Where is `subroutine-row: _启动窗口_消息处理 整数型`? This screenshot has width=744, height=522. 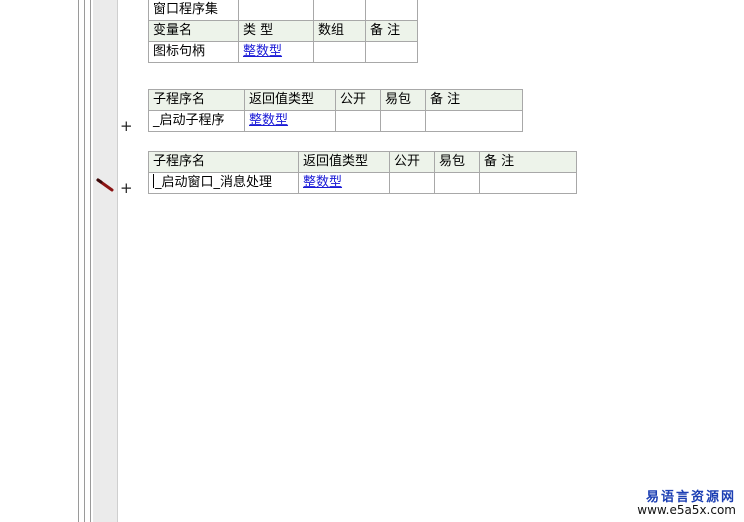 subroutine-row: _启动窗口_消息处理 整数型 is located at coordinates (362, 183).